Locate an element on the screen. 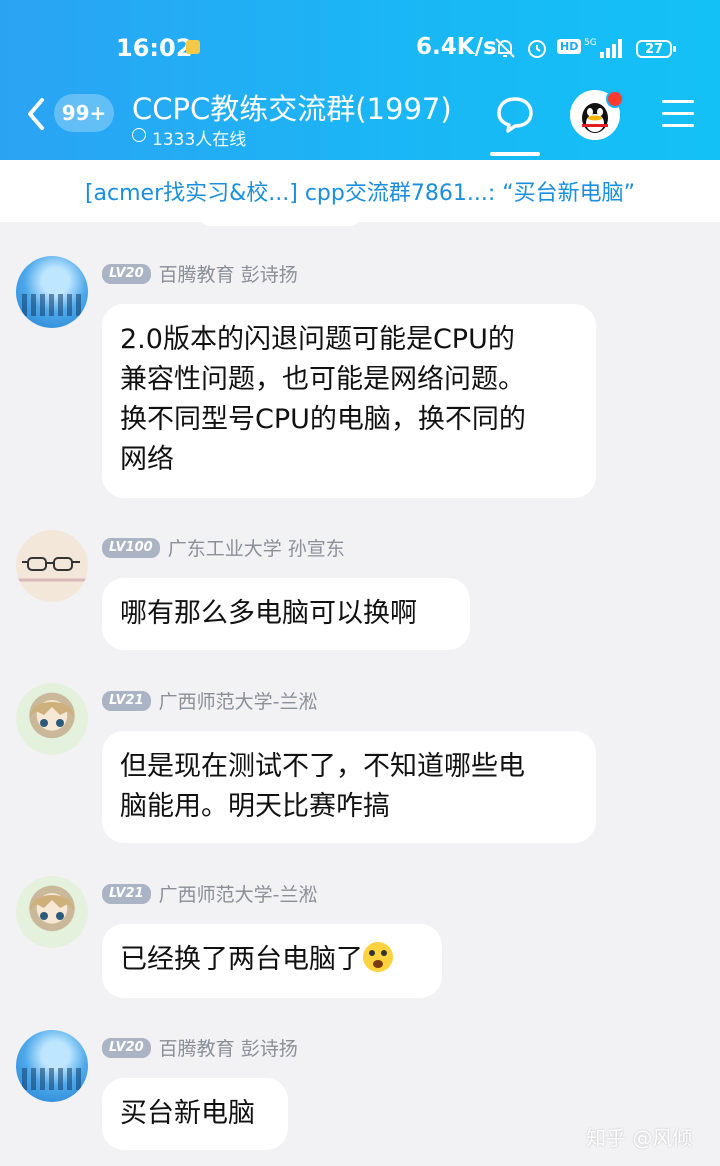 This screenshot has width=720, height=1166. hd-badge: HD is located at coordinates (569, 46).